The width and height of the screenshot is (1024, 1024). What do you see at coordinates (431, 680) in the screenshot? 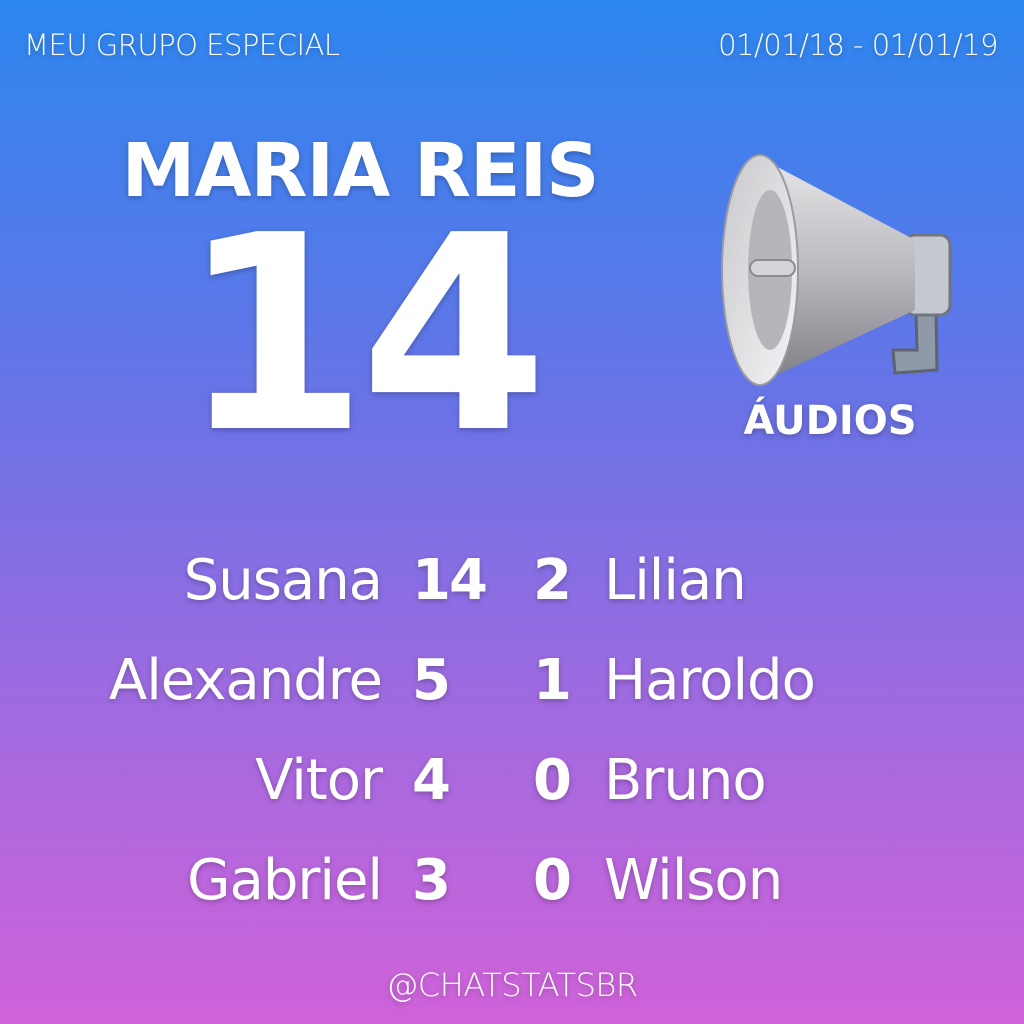
I see `left-count: 5` at bounding box center [431, 680].